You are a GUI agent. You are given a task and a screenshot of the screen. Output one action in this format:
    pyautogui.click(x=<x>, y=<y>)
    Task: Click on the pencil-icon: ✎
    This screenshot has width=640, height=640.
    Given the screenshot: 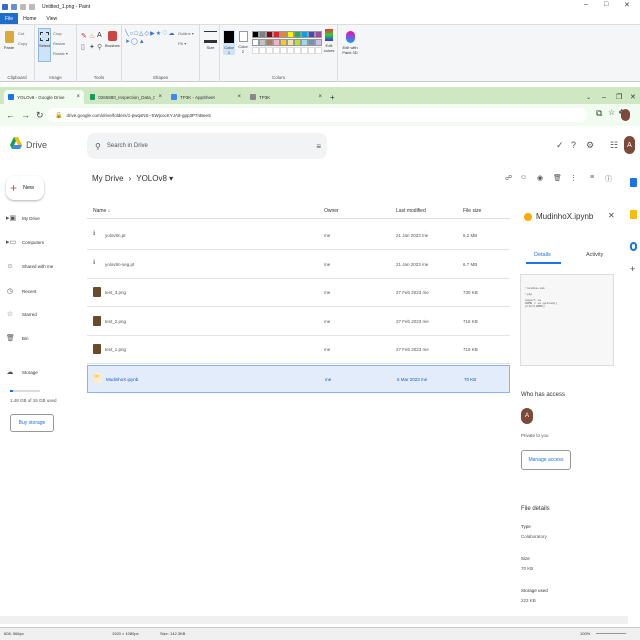 What is the action you would take?
    pyautogui.click(x=84, y=36)
    